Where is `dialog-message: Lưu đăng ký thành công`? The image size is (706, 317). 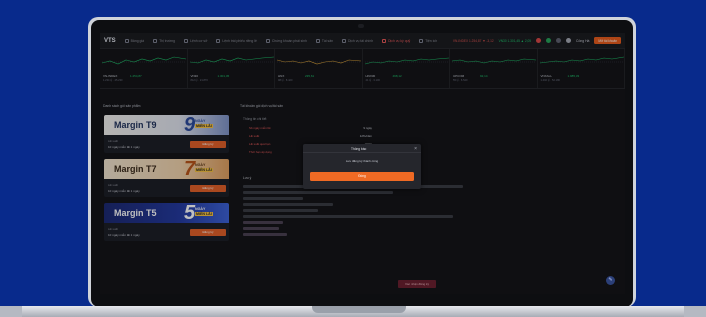 dialog-message: Lưu đăng ký thành công is located at coordinates (362, 161).